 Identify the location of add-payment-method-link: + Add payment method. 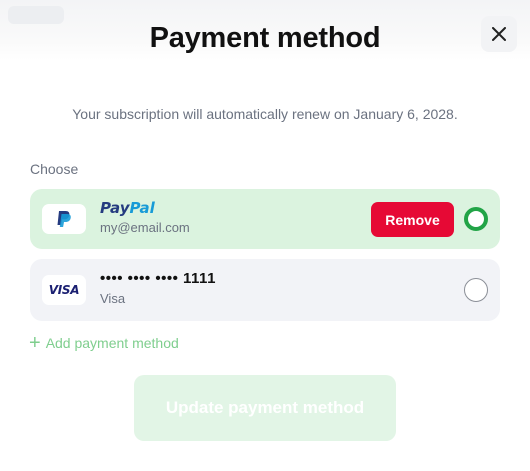
(104, 343).